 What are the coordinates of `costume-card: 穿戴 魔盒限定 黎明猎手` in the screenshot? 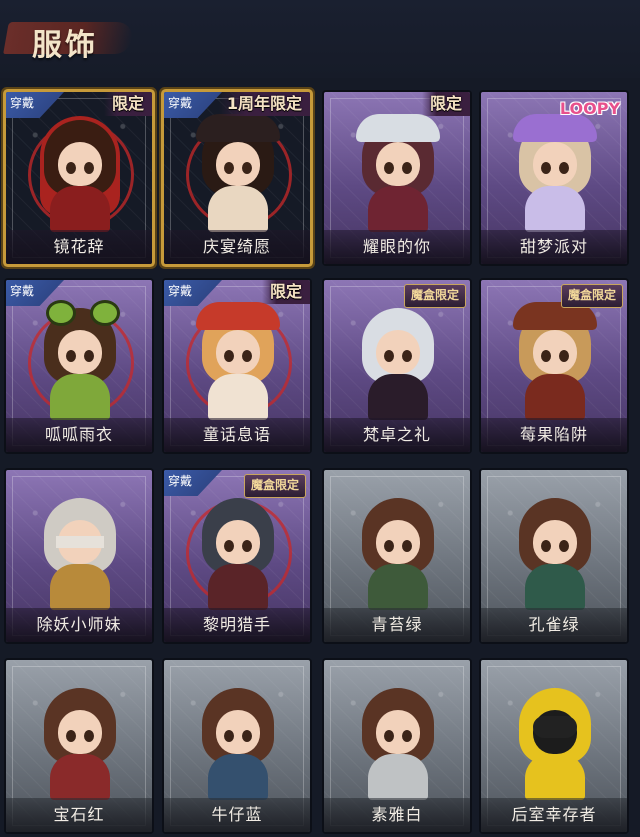 It's located at (237, 556).